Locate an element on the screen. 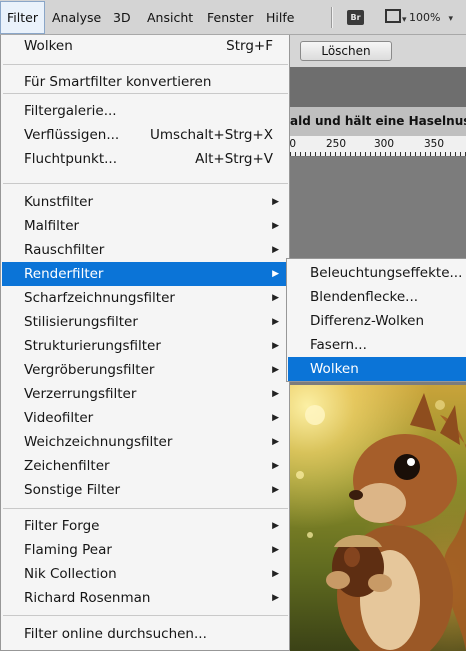  submenu-item-label: Differenz-Wolken is located at coordinates (367, 321).